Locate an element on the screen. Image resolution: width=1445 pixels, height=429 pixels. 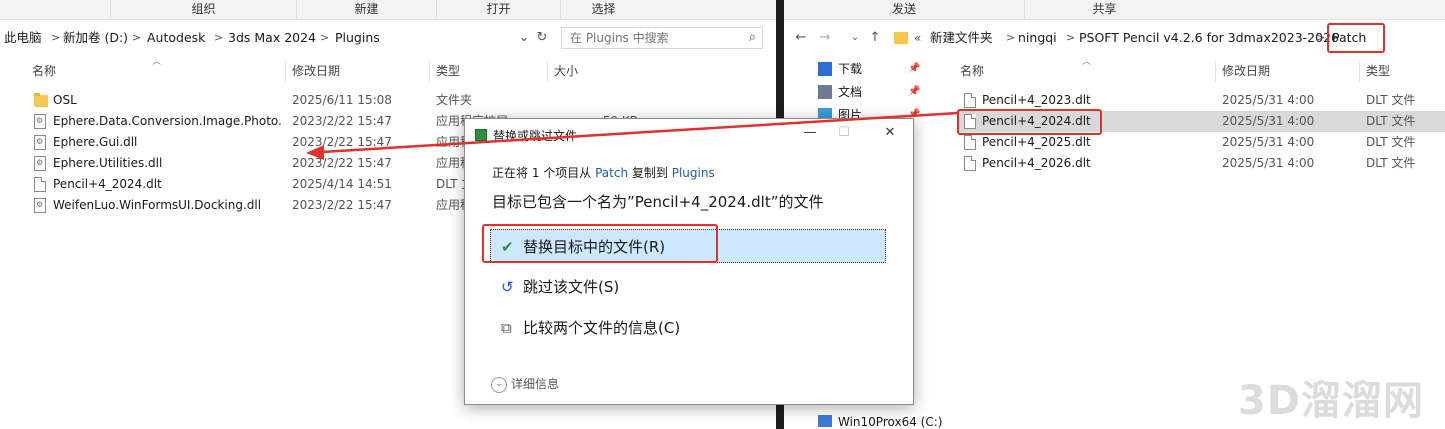
breadcrumb-plugins: Plugins is located at coordinates (357, 38).